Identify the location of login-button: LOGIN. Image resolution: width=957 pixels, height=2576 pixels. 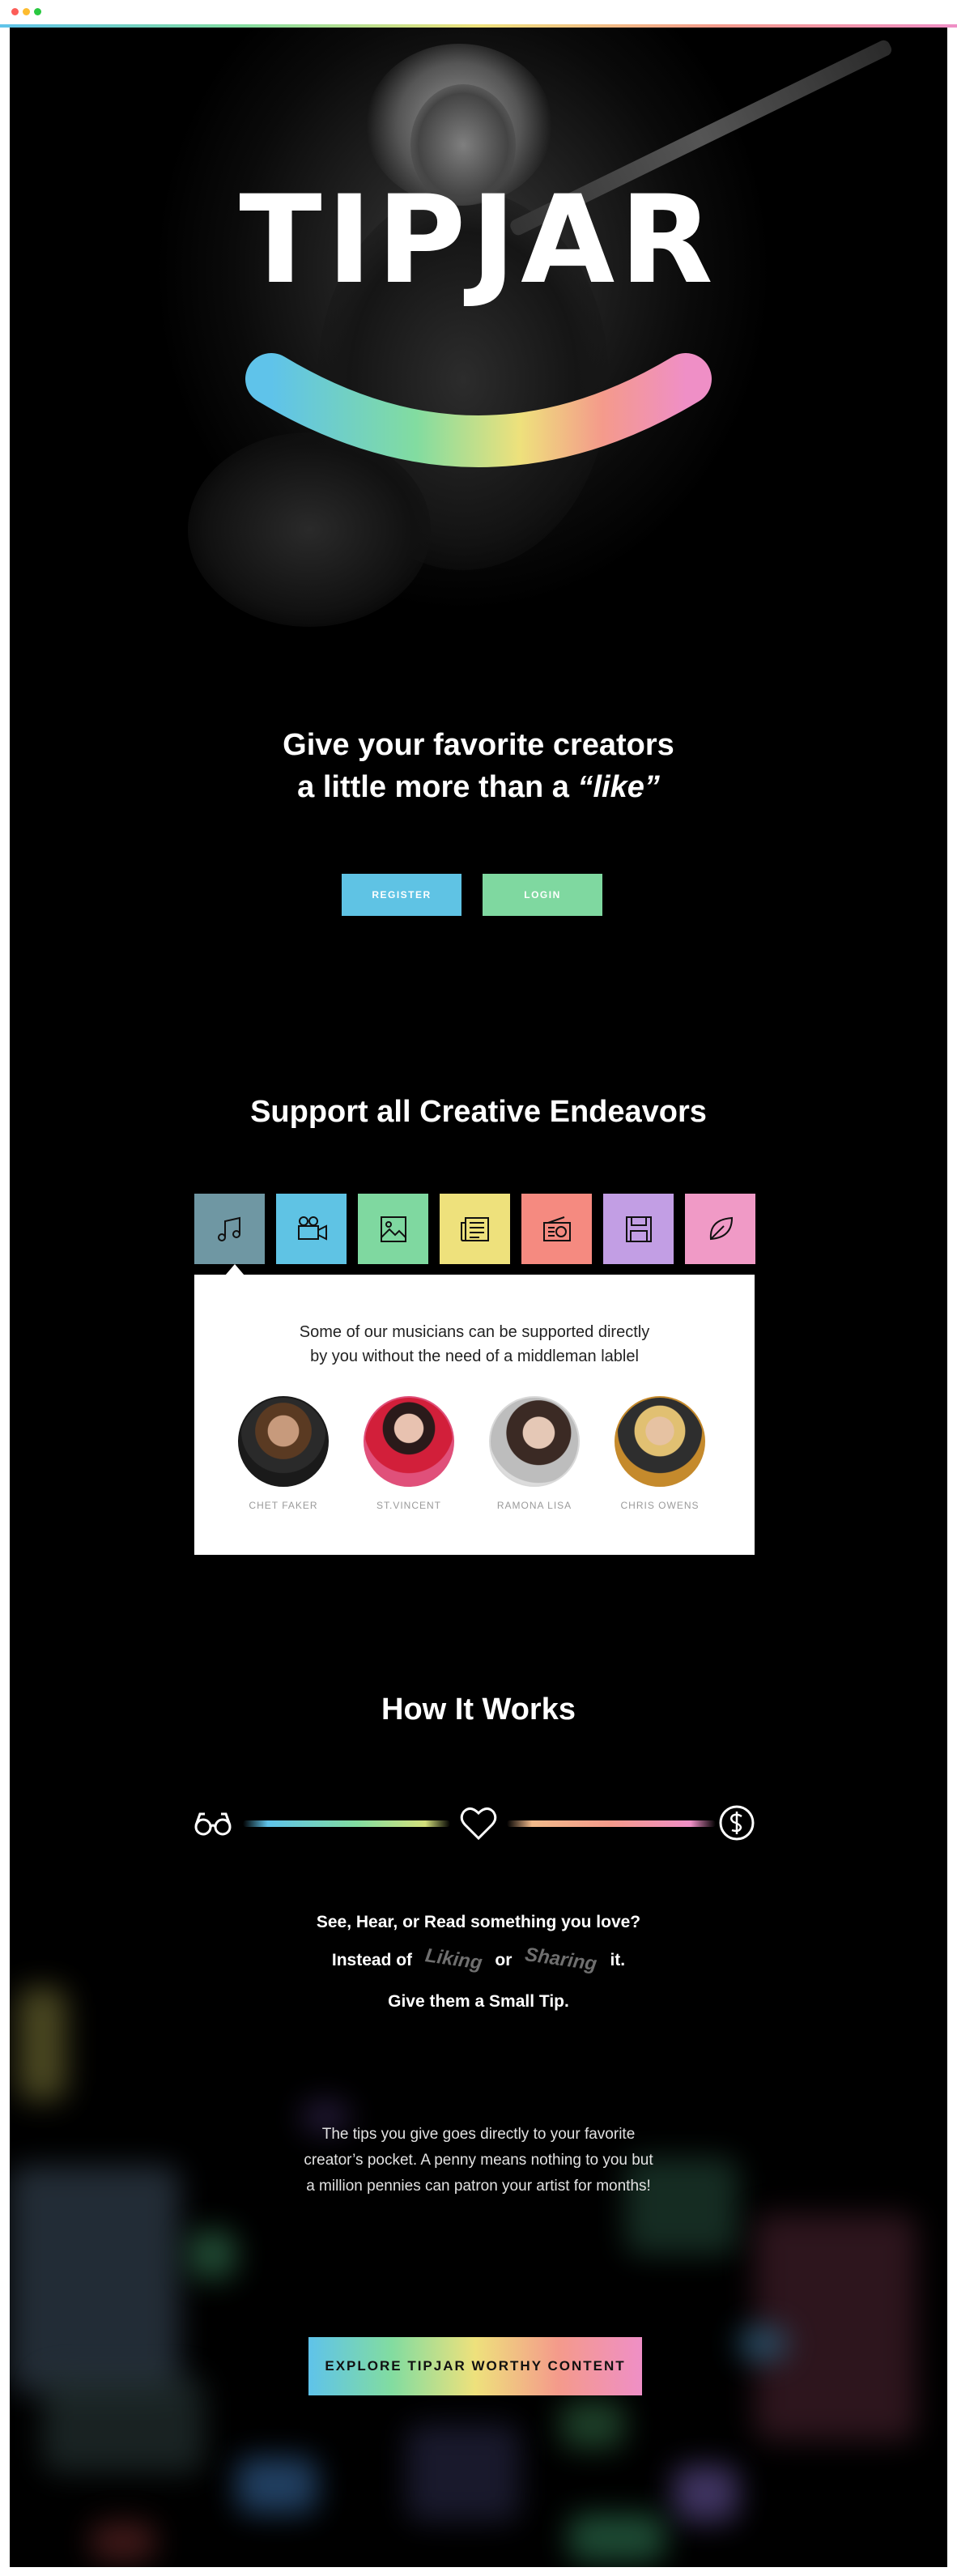
(542, 895).